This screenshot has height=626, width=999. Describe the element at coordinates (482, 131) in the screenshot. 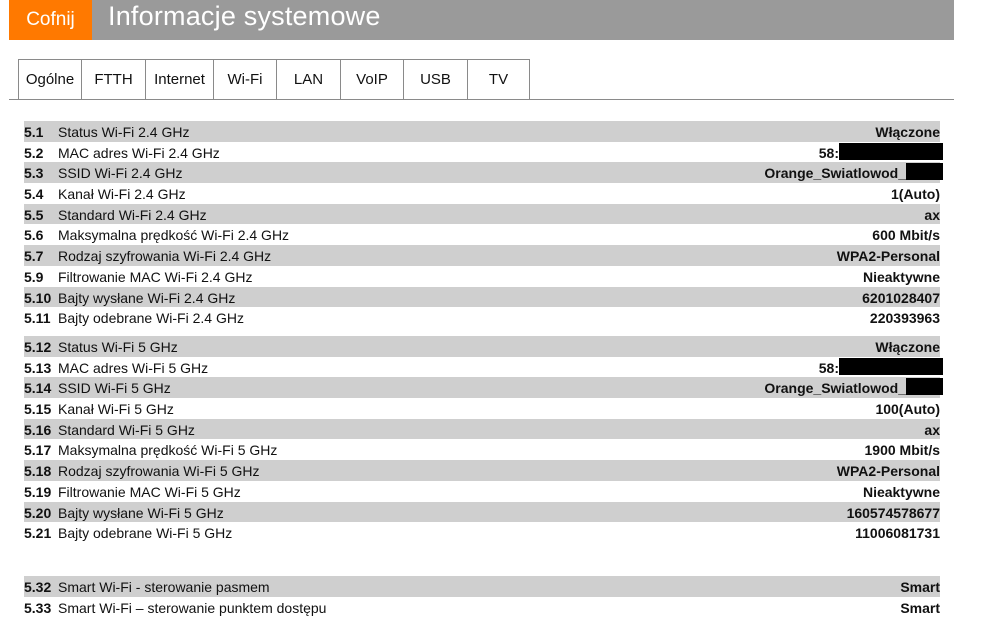

I see `info-row: 5.1 Status Wi-Fi 2.4 GHz Włączone` at that location.